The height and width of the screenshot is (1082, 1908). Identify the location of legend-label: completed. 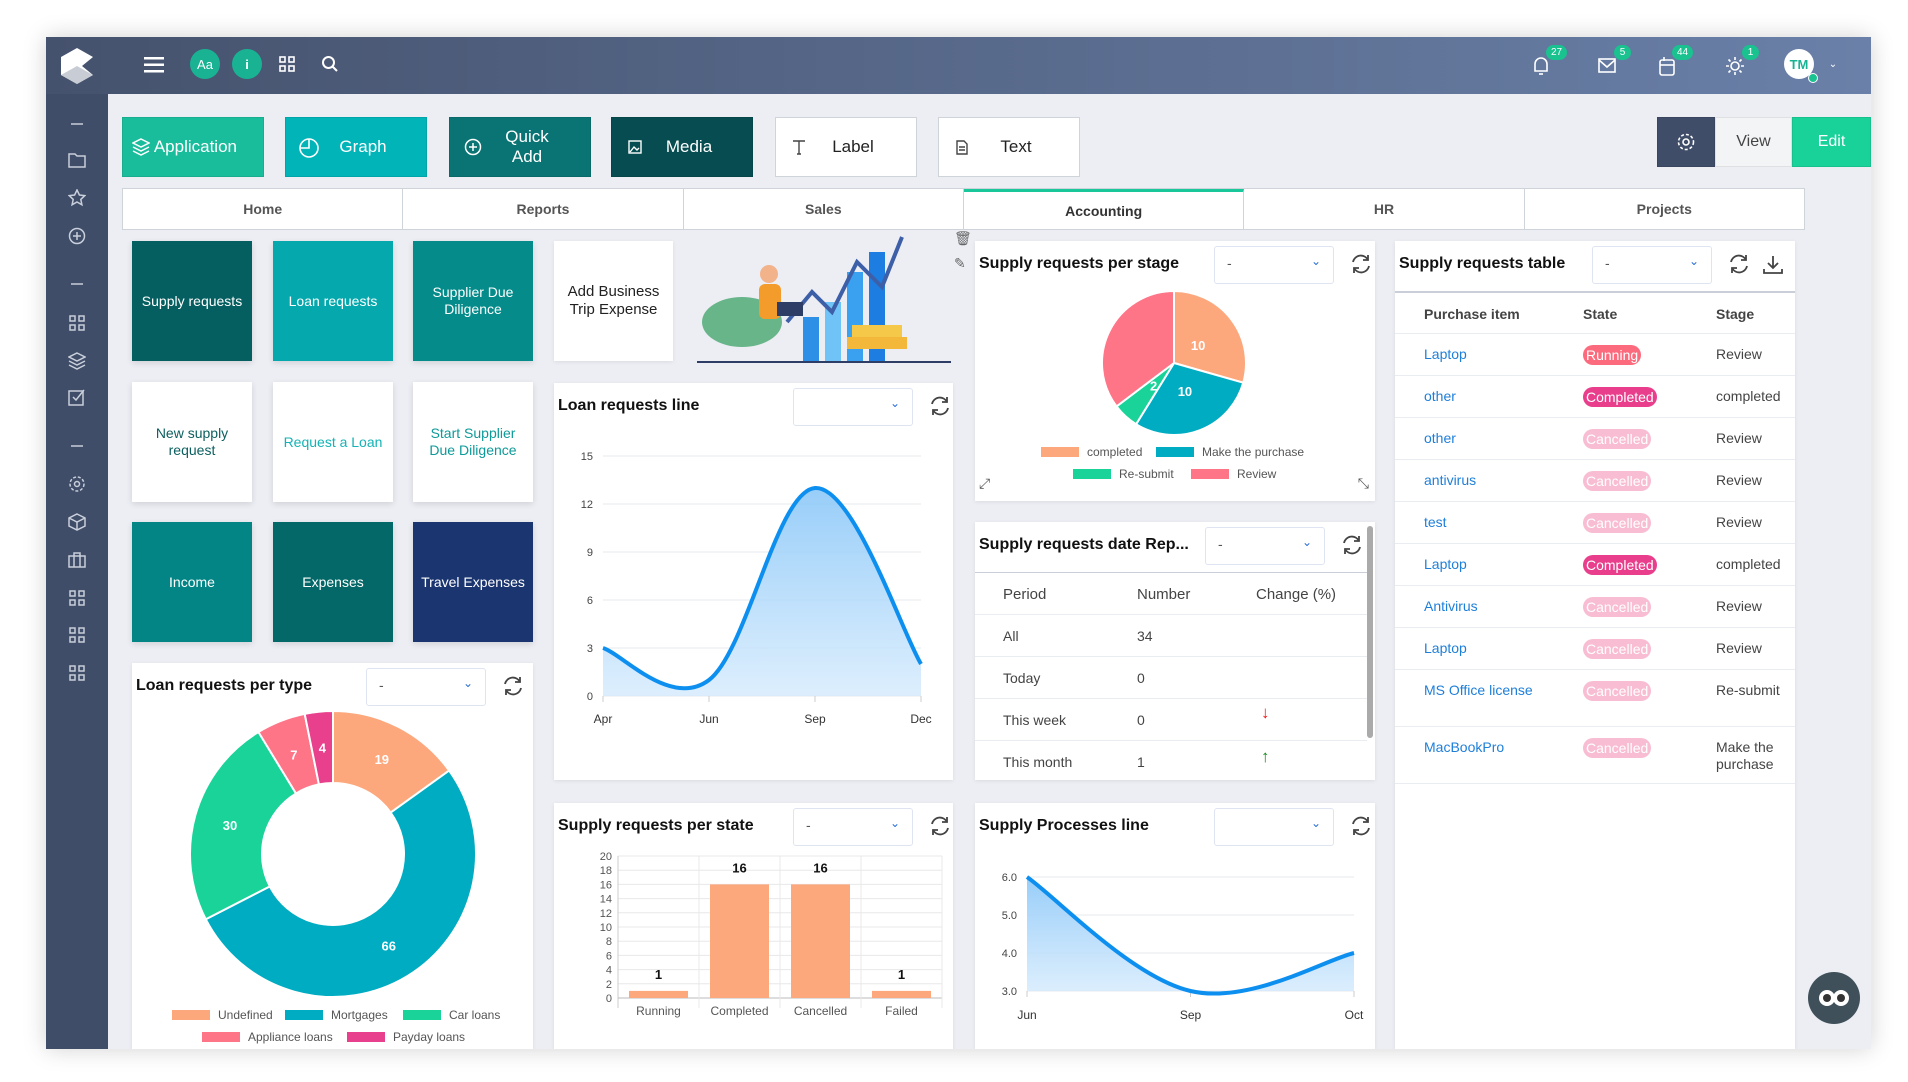
(1114, 452).